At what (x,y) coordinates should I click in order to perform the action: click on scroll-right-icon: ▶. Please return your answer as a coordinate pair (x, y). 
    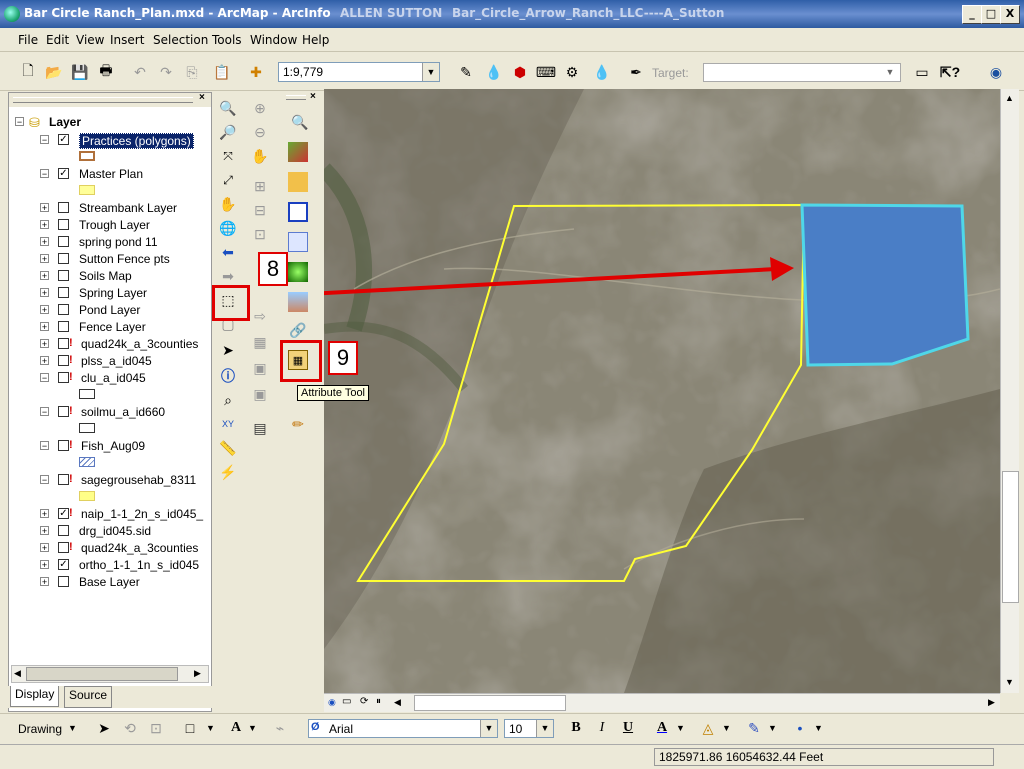
    Looking at the image, I should click on (991, 702).